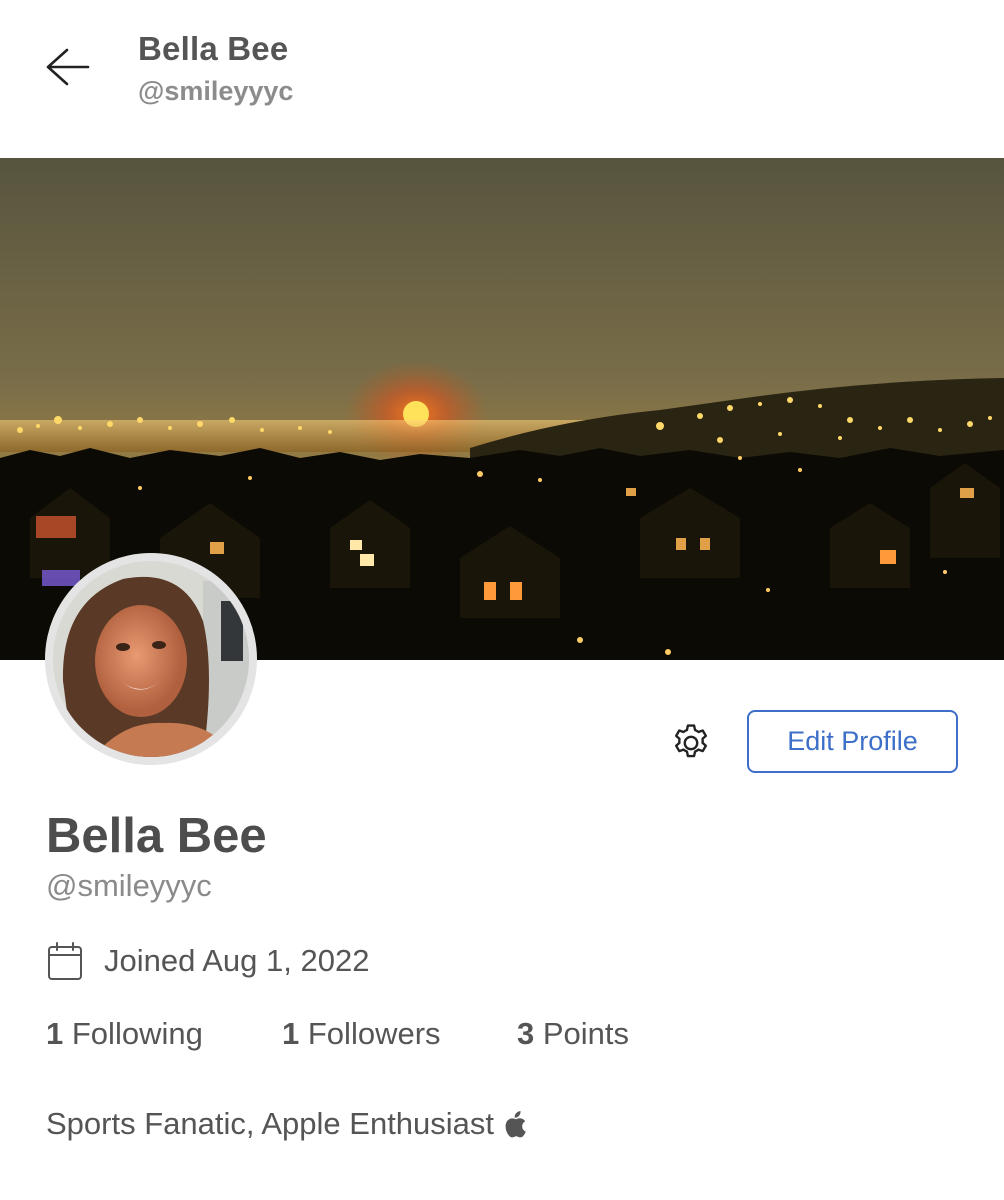  What do you see at coordinates (526, 1033) in the screenshot?
I see `points-count: 3` at bounding box center [526, 1033].